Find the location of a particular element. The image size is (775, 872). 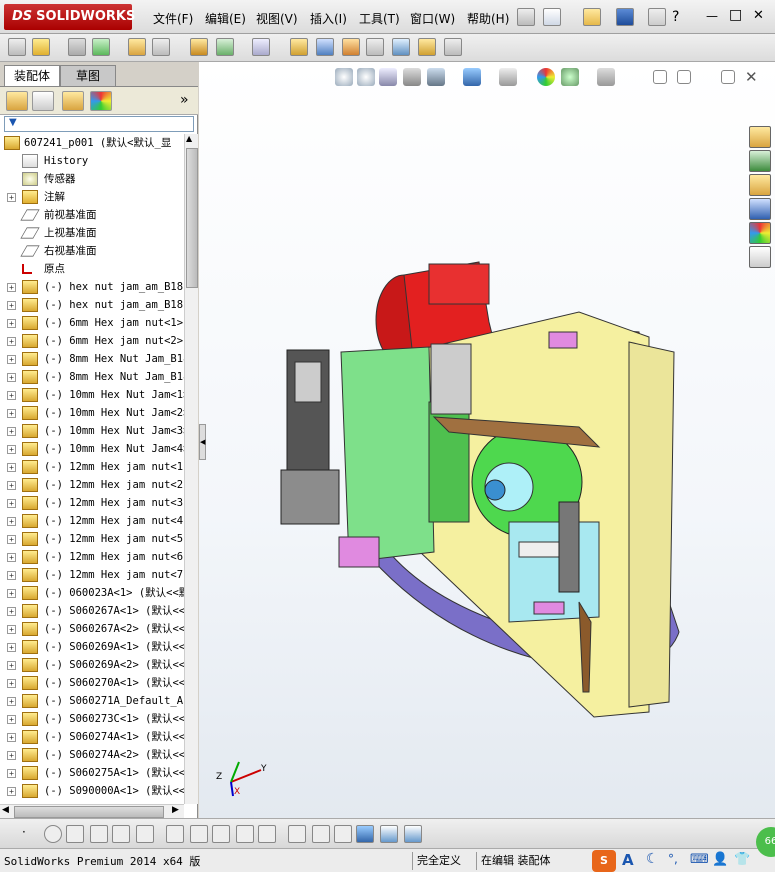

tree-item: + (-) 10mm Hex Nut Jam<1> is located at coordinates (92, 395).